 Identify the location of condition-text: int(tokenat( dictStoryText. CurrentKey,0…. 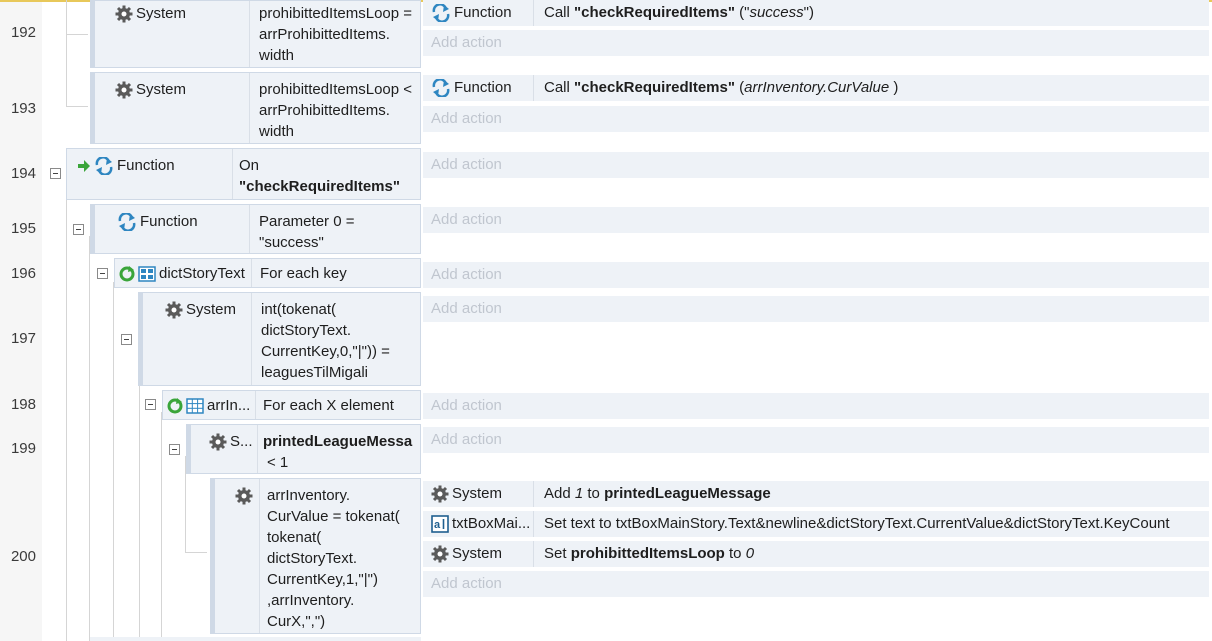
(335, 341).